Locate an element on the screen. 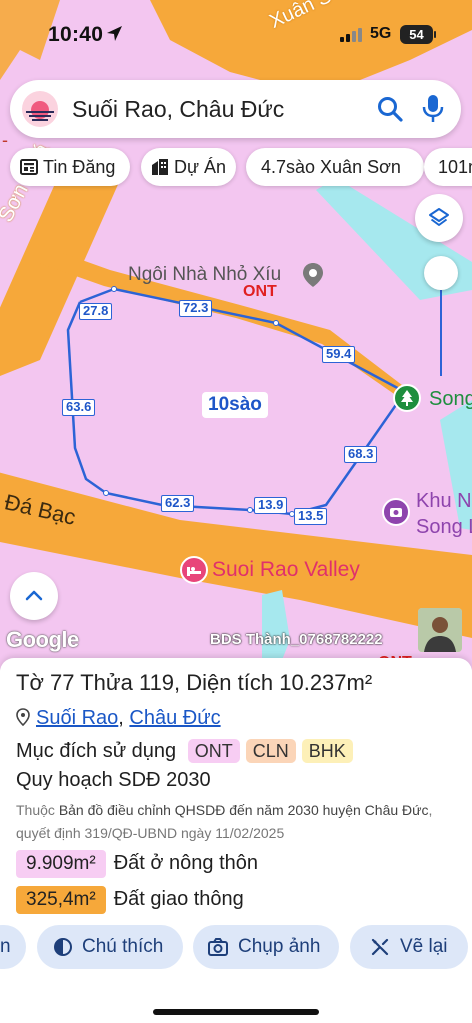 The width and height of the screenshot is (472, 1023). commune-link: Suối Rao is located at coordinates (77, 718).